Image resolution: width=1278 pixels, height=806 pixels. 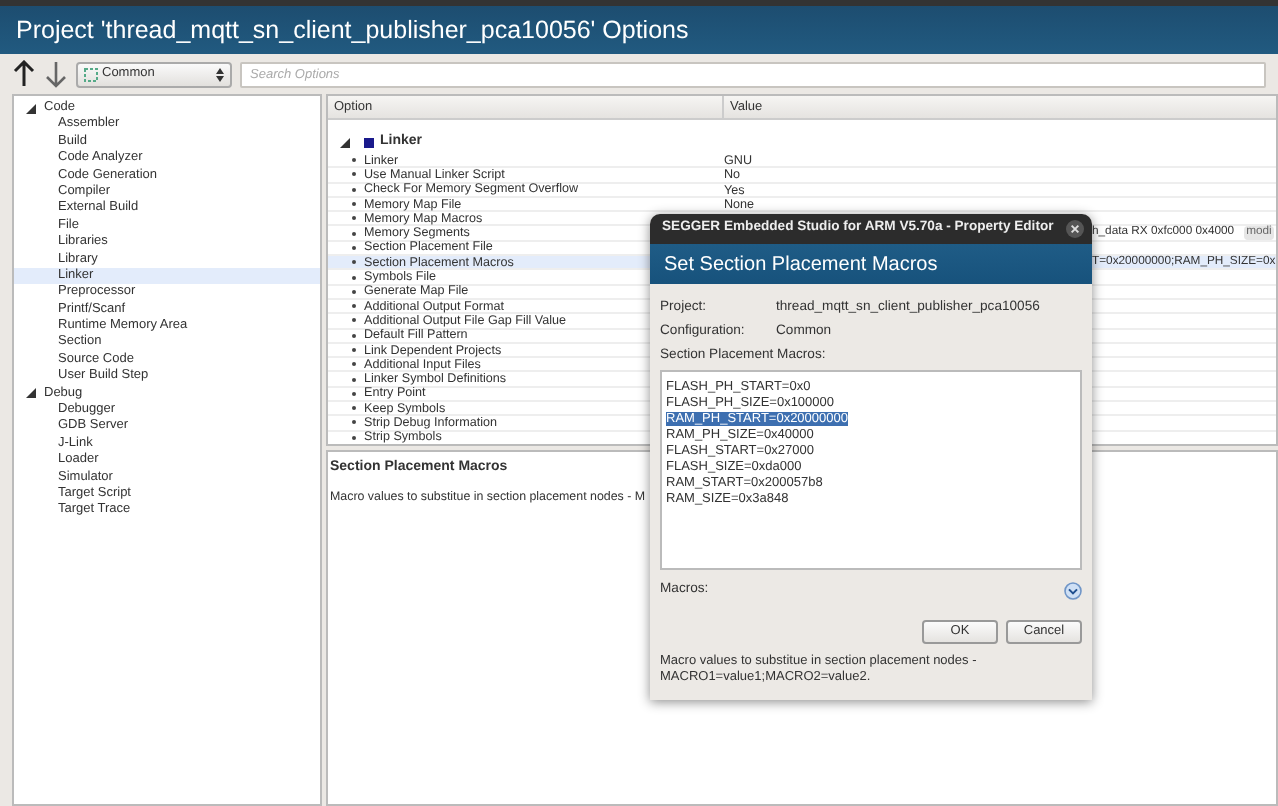 I want to click on move-up-icon, so click(x=24, y=74).